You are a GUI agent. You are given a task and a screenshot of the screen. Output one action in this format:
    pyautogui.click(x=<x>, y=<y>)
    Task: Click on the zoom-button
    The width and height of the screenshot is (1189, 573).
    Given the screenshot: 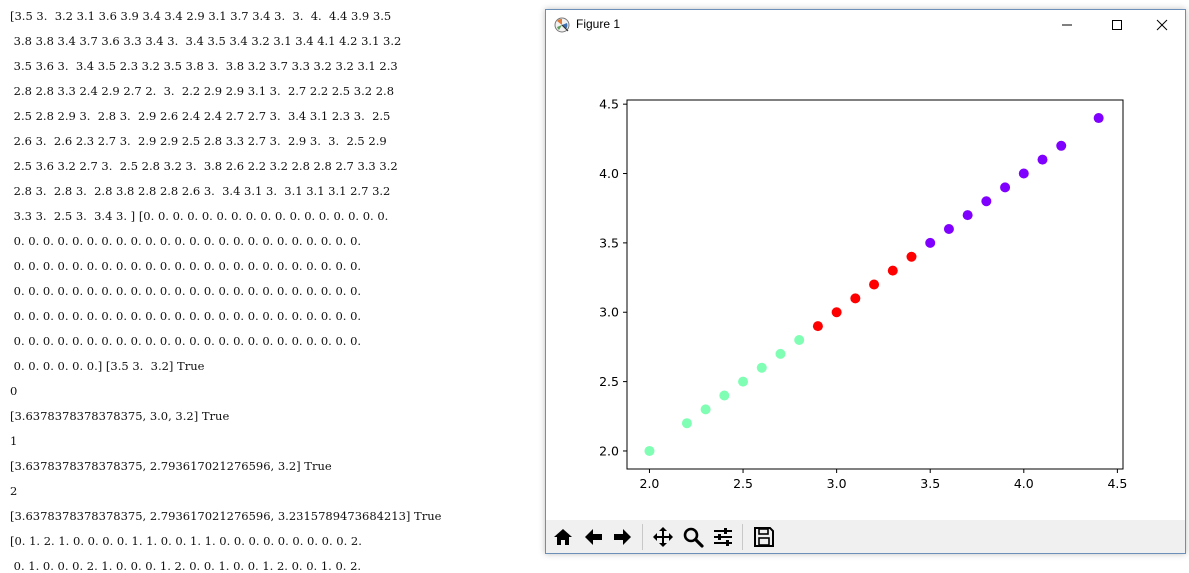 What is the action you would take?
    pyautogui.click(x=693, y=537)
    